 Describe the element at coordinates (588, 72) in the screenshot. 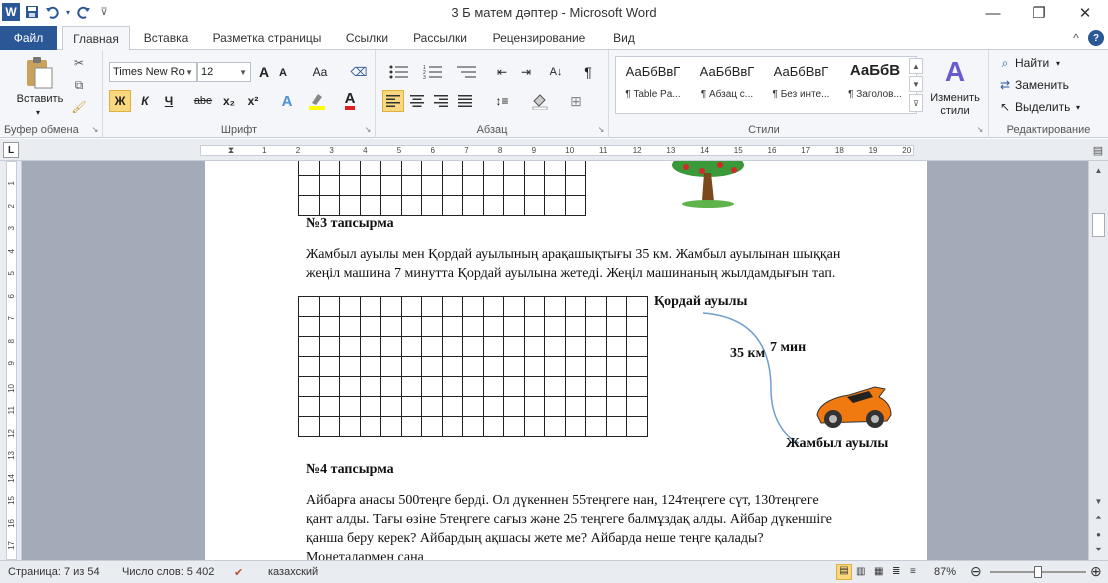

I see `pilcrow-icon: ¶` at that location.